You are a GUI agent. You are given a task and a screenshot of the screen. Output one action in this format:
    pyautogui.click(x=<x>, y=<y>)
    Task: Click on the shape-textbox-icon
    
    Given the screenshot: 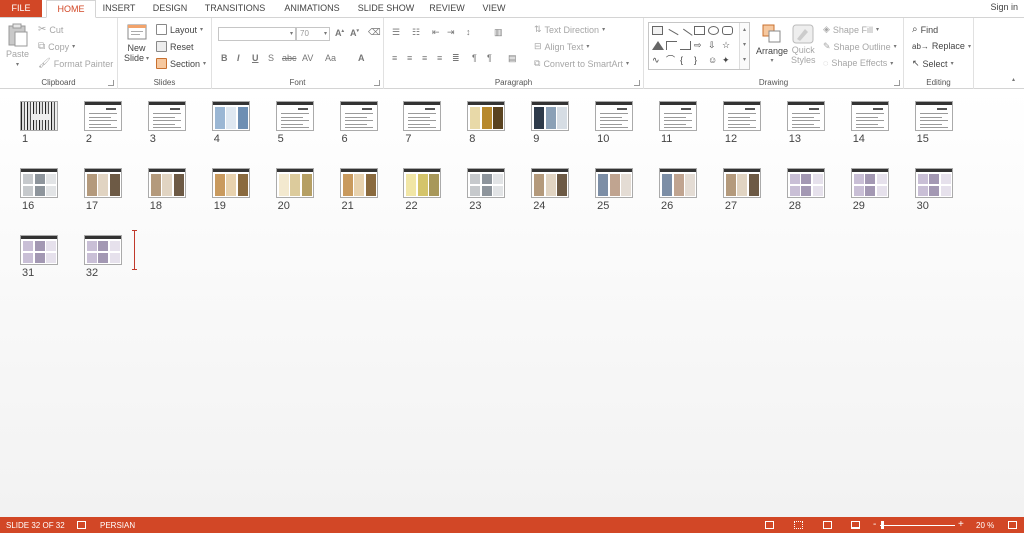 What is the action you would take?
    pyautogui.click(x=657, y=30)
    